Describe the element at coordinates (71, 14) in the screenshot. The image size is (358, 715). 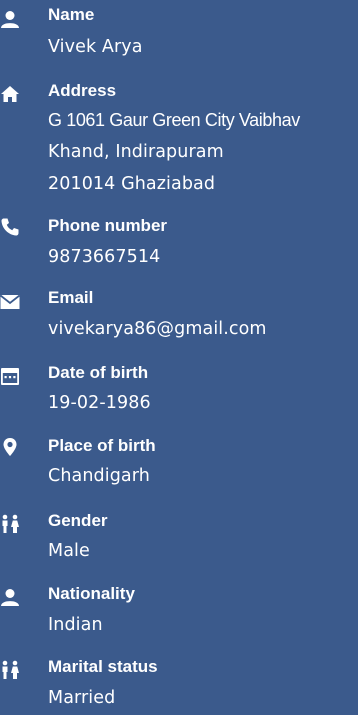
I see `field-label: Name` at that location.